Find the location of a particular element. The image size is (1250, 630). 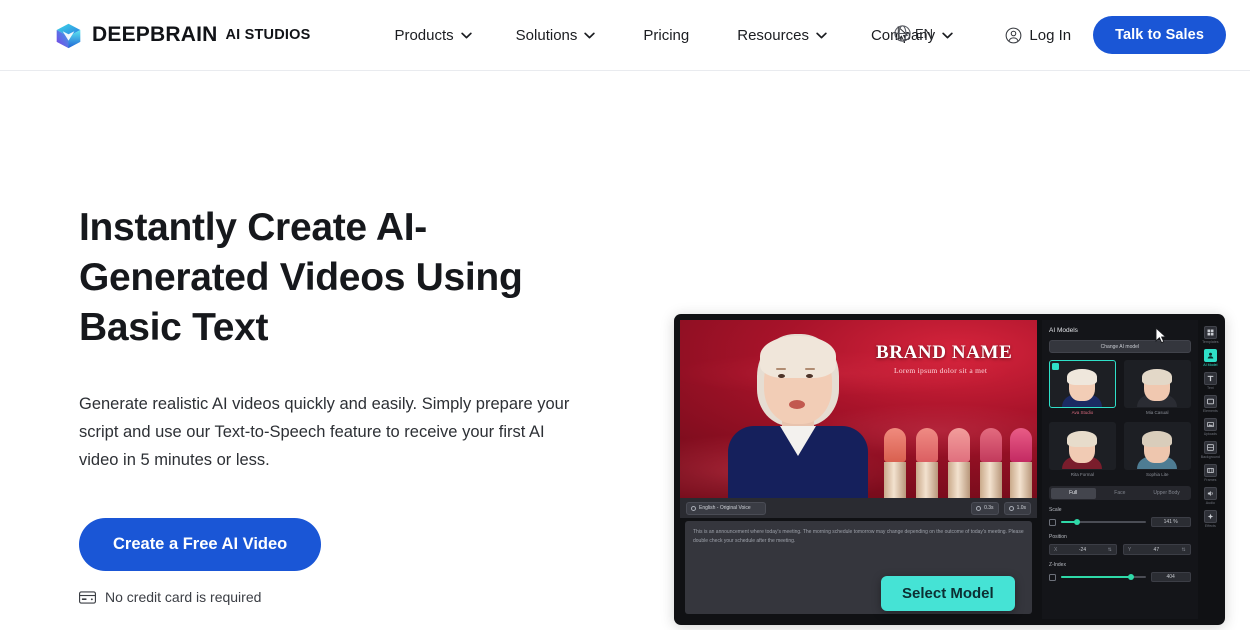

user-circle-icon is located at coordinates (1014, 35).